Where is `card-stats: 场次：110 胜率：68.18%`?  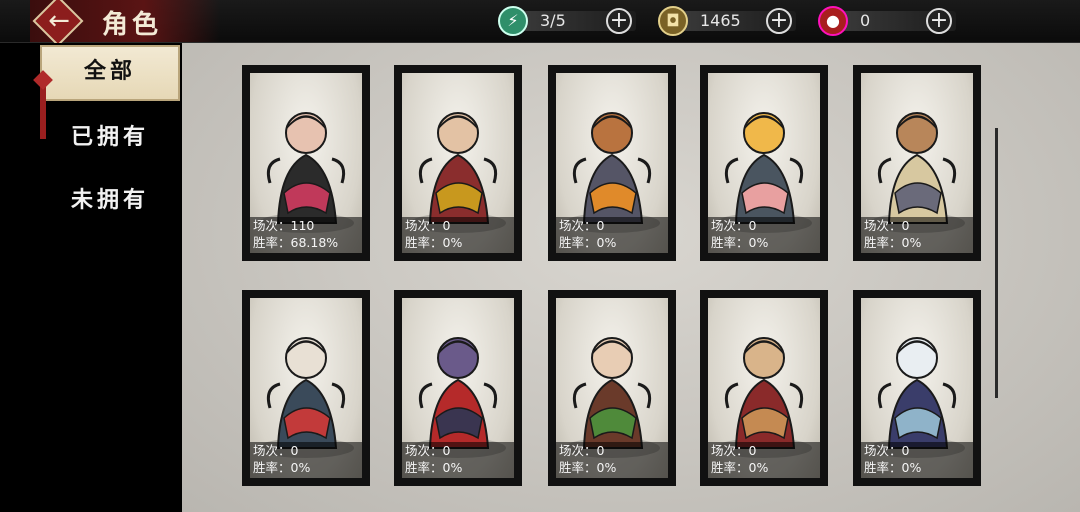 card-stats: 场次：110 胜率：68.18% is located at coordinates (306, 235).